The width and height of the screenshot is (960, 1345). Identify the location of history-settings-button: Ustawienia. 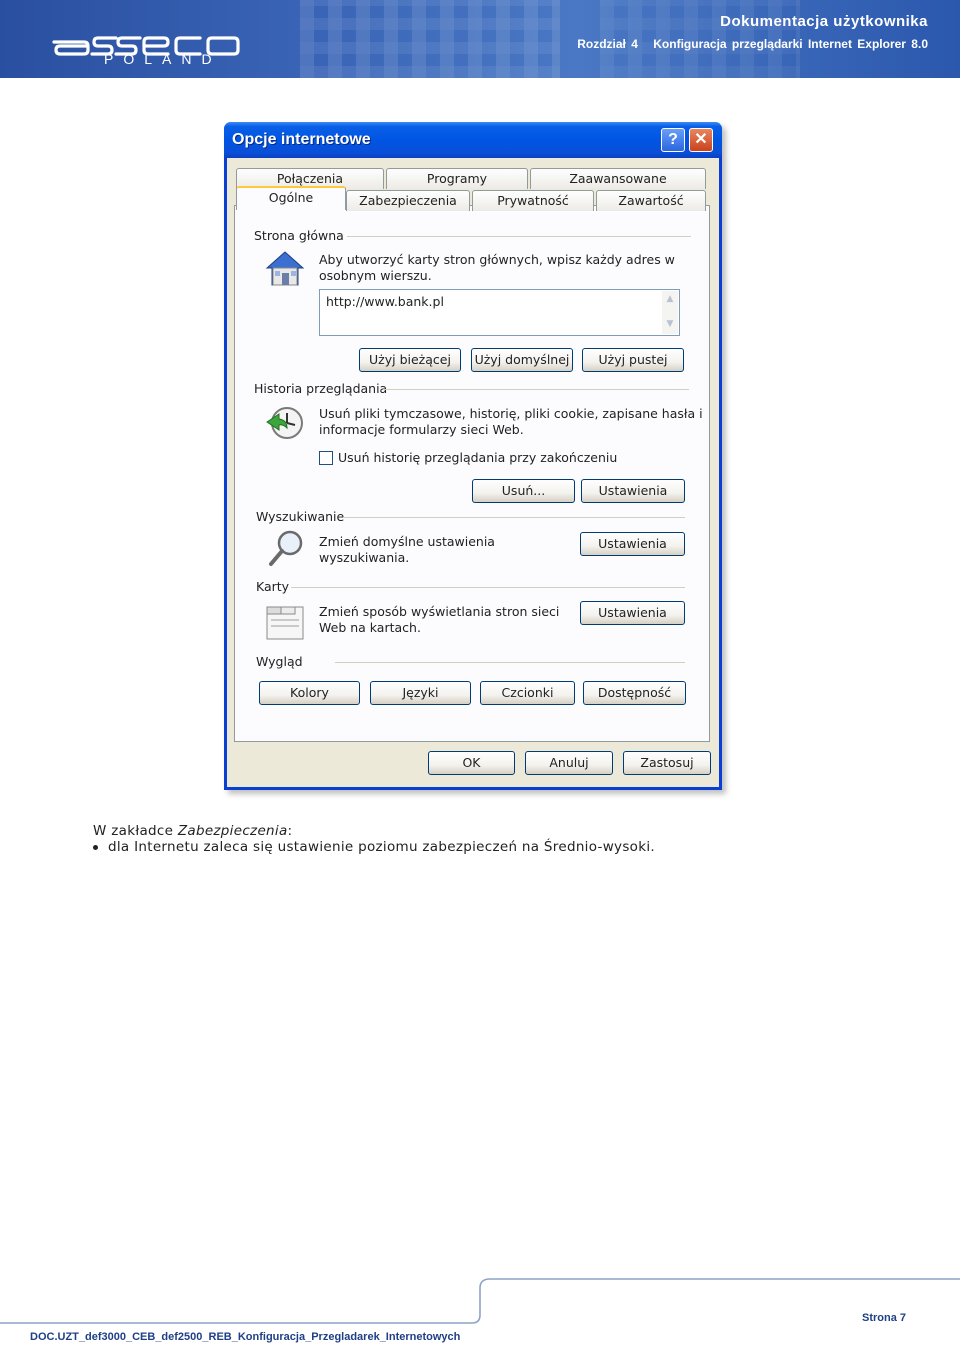
(633, 491).